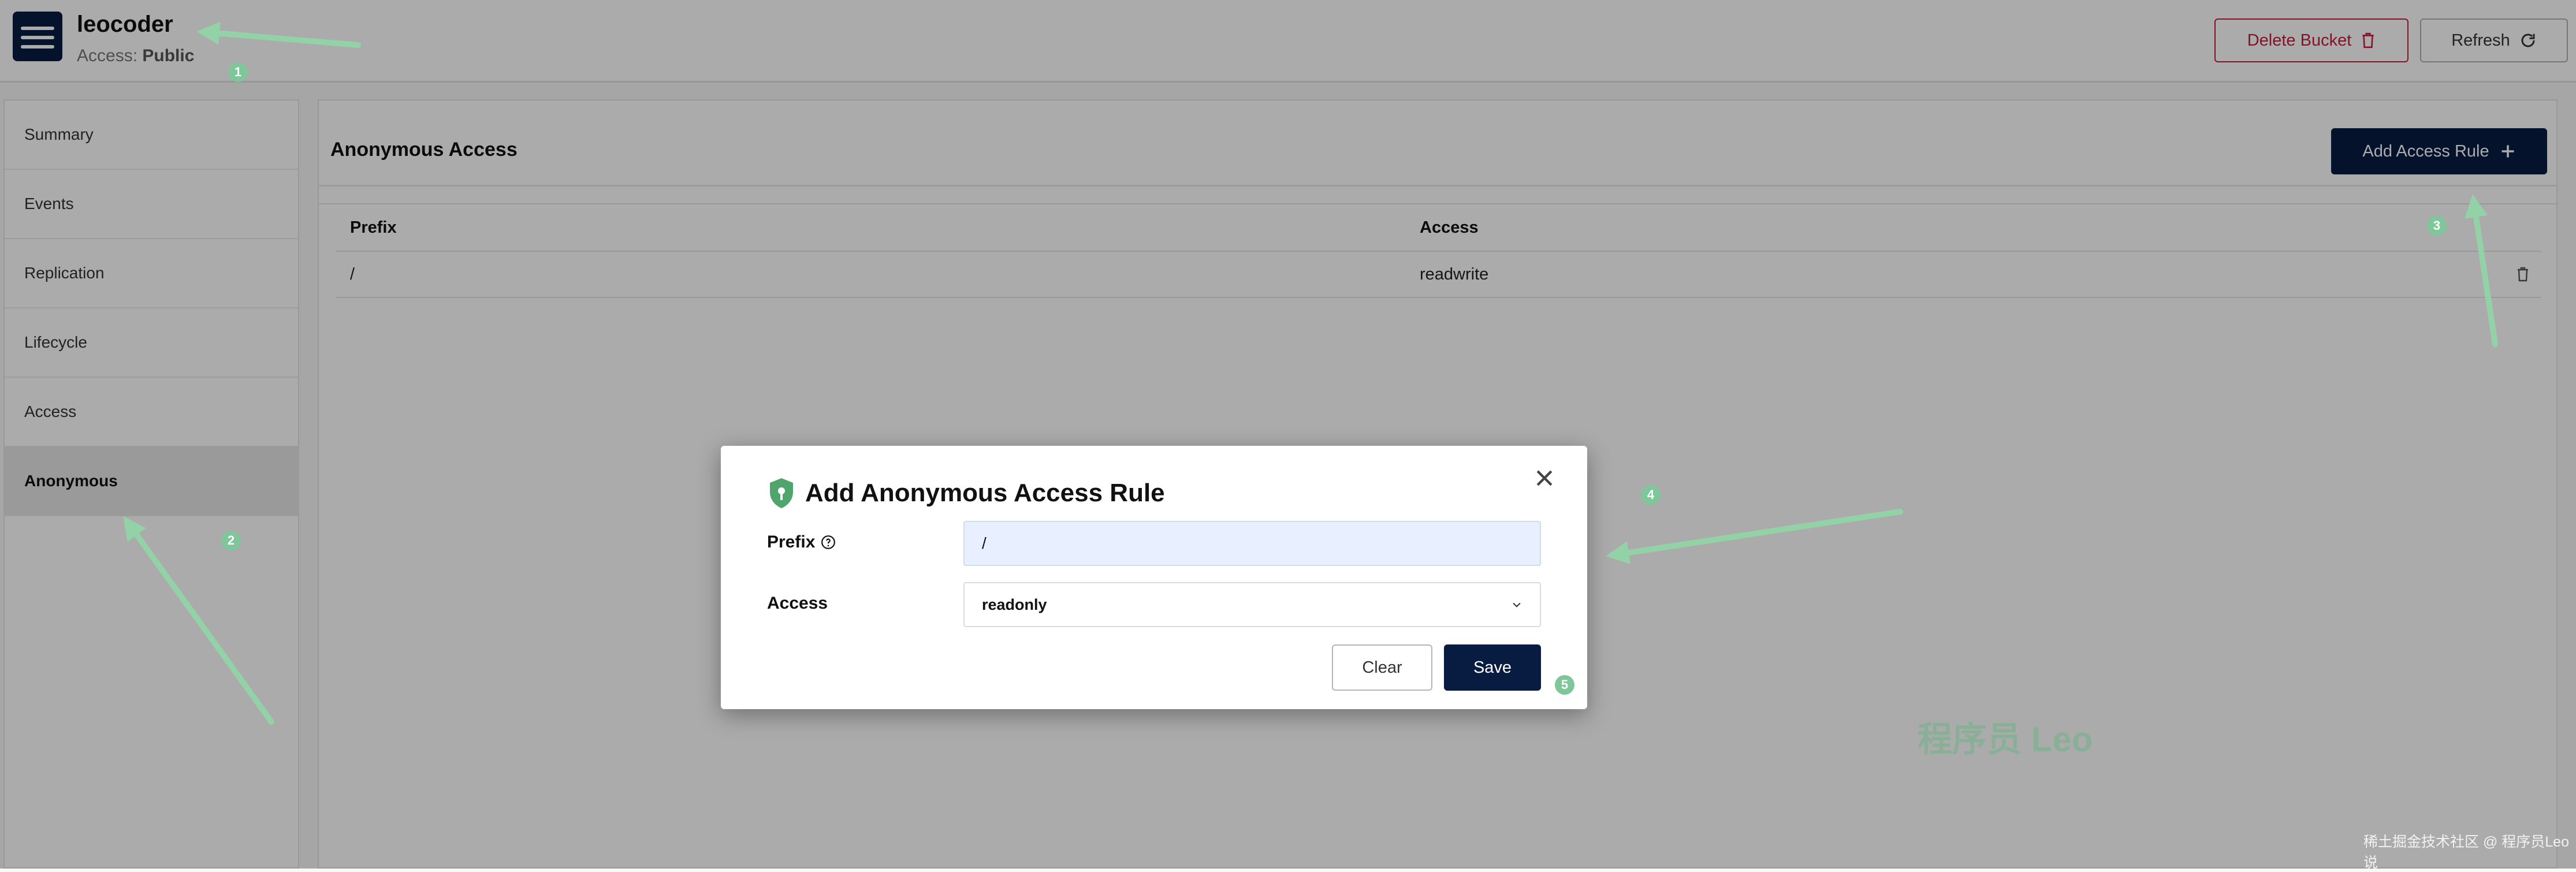 The width and height of the screenshot is (2576, 872). What do you see at coordinates (1382, 667) in the screenshot?
I see `clear-button: Clear` at bounding box center [1382, 667].